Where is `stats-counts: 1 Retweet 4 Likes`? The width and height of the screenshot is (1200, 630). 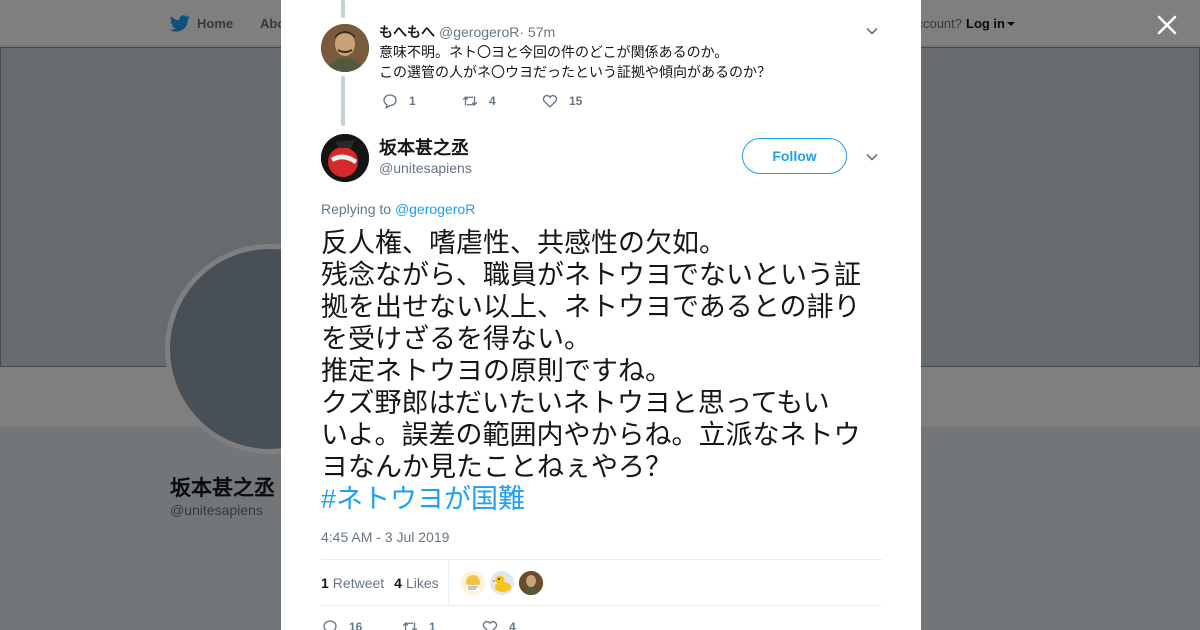 stats-counts: 1 Retweet 4 Likes is located at coordinates (380, 583).